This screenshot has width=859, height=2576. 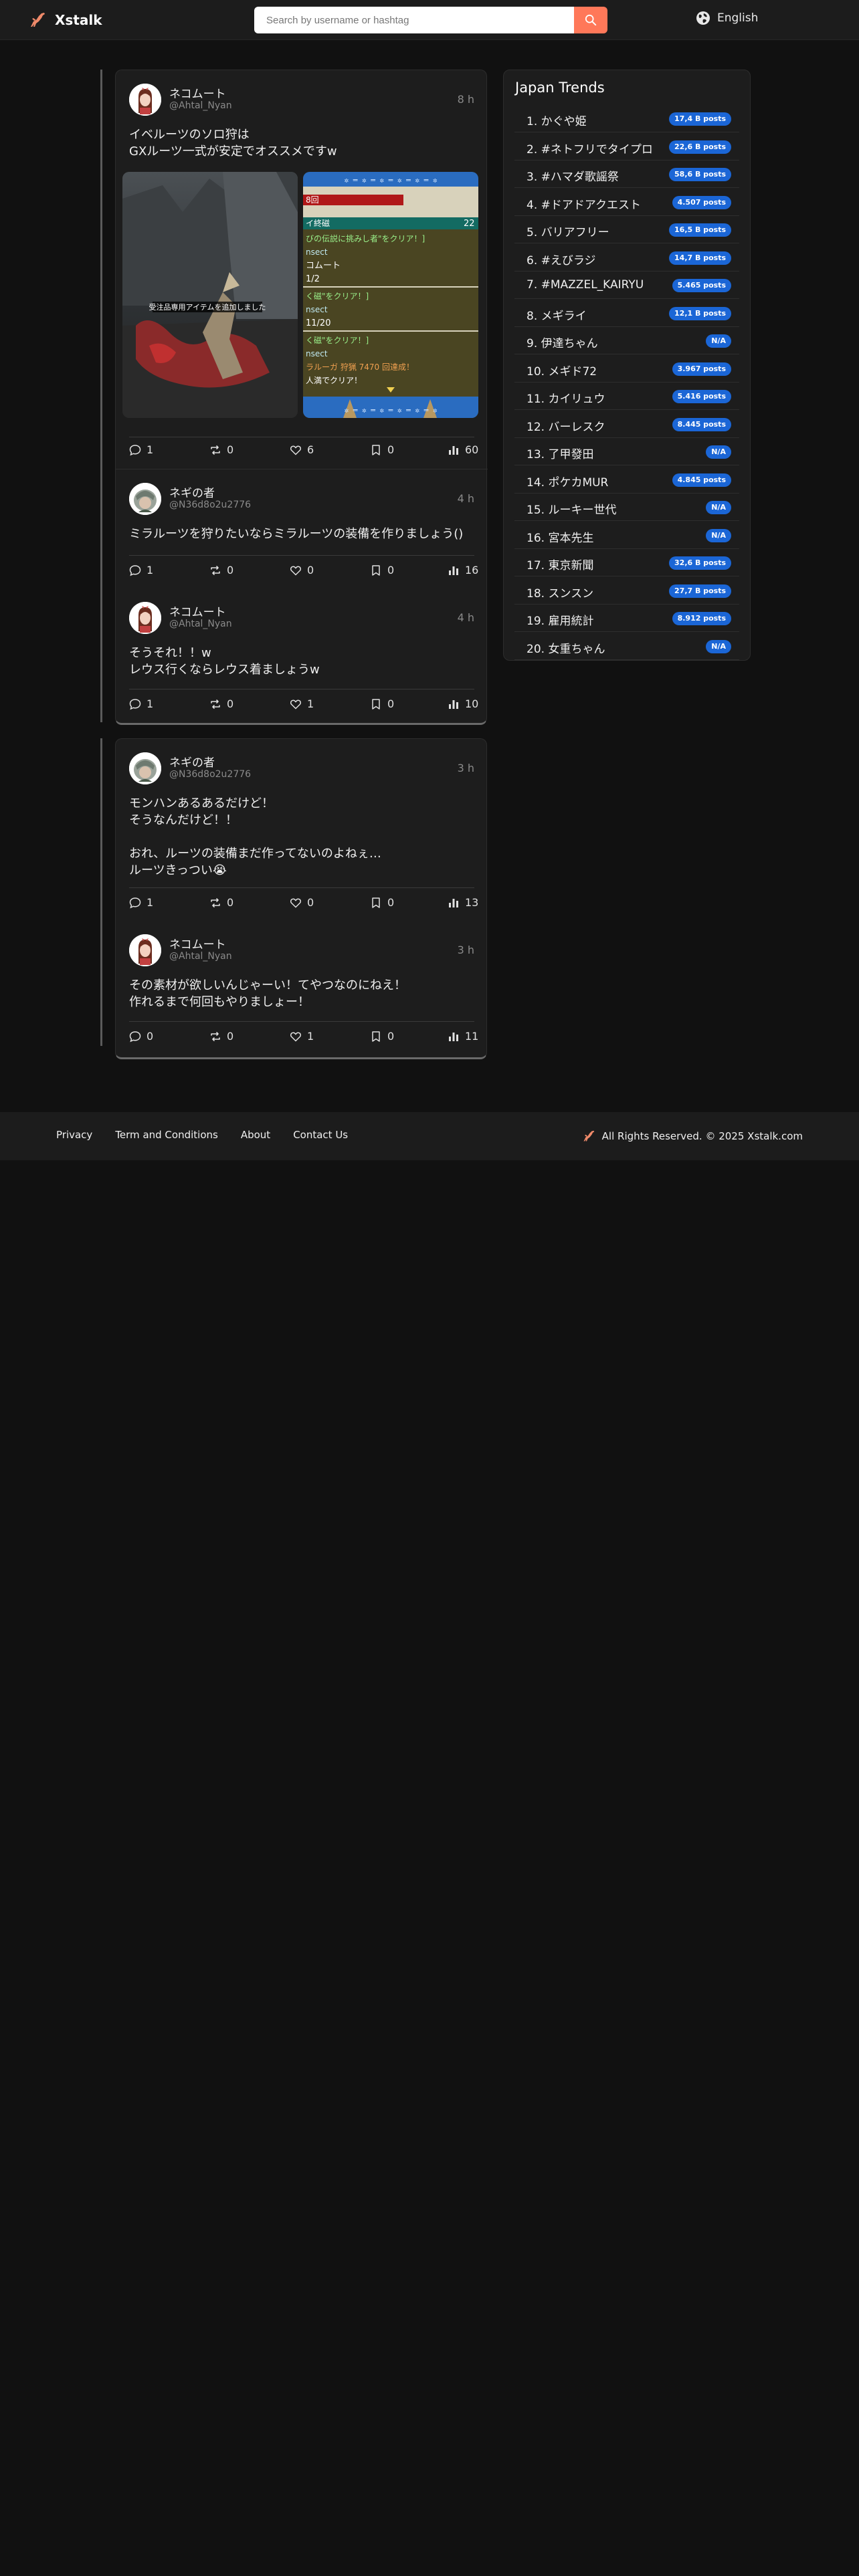 I want to click on trend-item: 2. #ネトフリでタイプロ 22,6 B posts, so click(x=627, y=146).